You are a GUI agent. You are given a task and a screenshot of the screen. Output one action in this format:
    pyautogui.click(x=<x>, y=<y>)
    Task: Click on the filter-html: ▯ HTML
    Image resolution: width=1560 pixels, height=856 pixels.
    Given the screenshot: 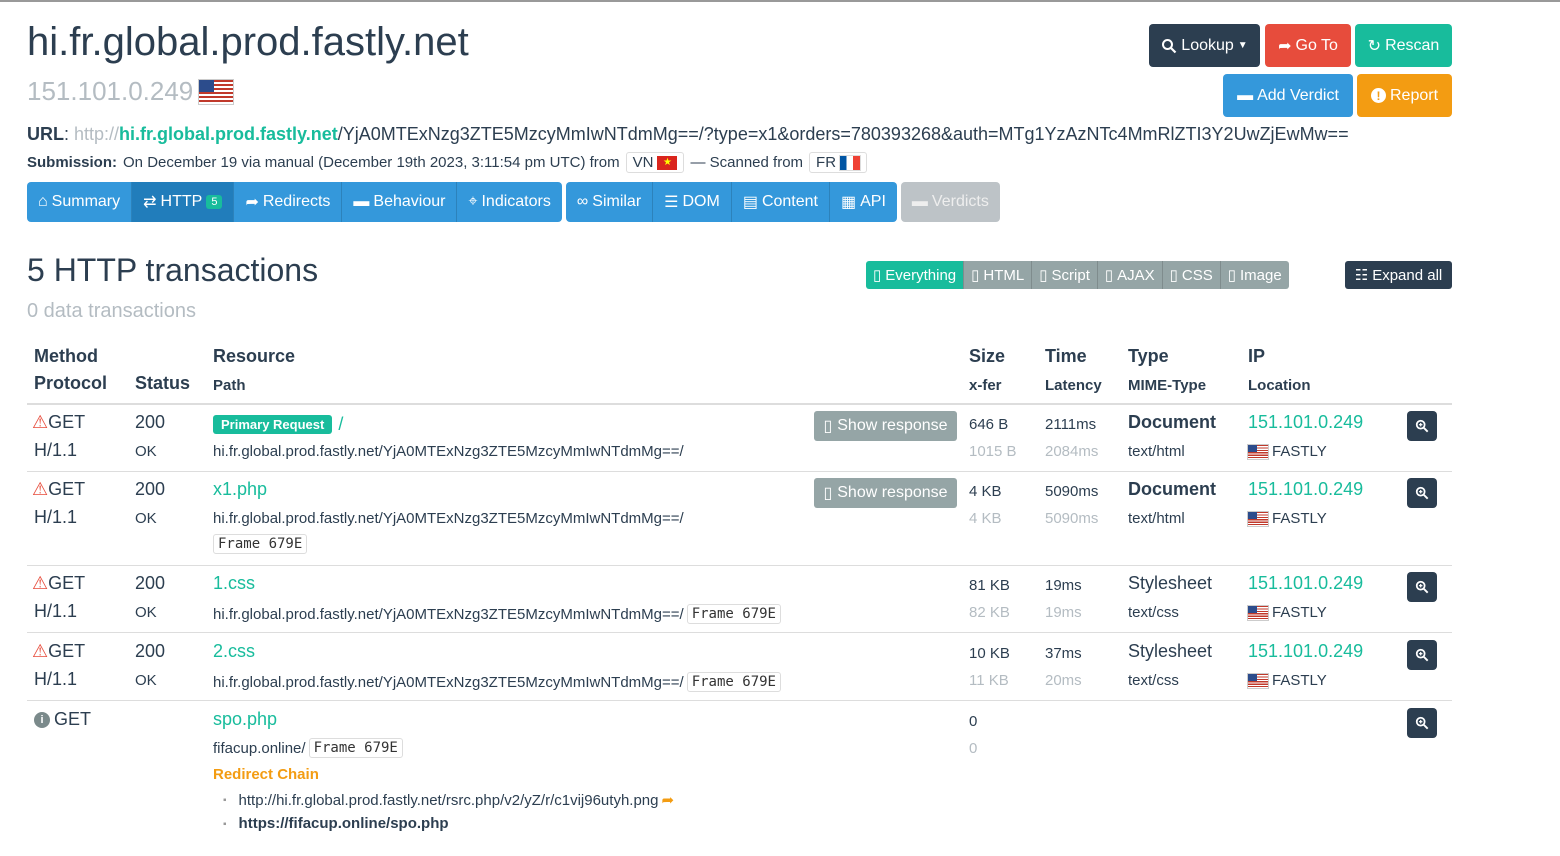 What is the action you would take?
    pyautogui.click(x=998, y=275)
    